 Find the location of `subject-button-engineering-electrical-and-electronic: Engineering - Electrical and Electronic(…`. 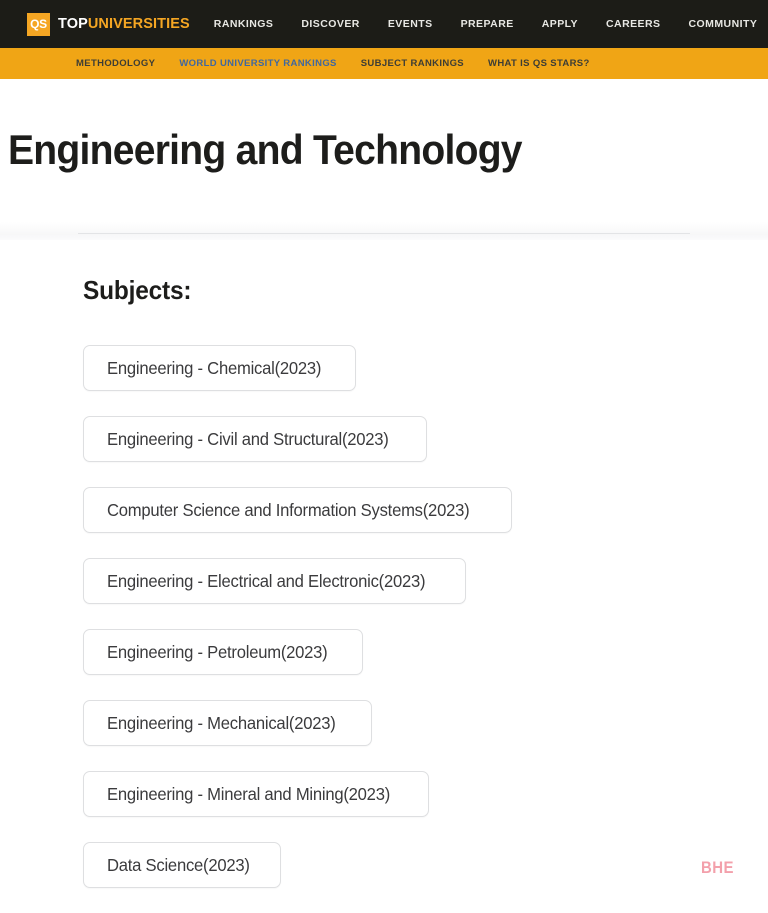

subject-button-engineering-electrical-and-electronic: Engineering - Electrical and Electronic(… is located at coordinates (275, 581).